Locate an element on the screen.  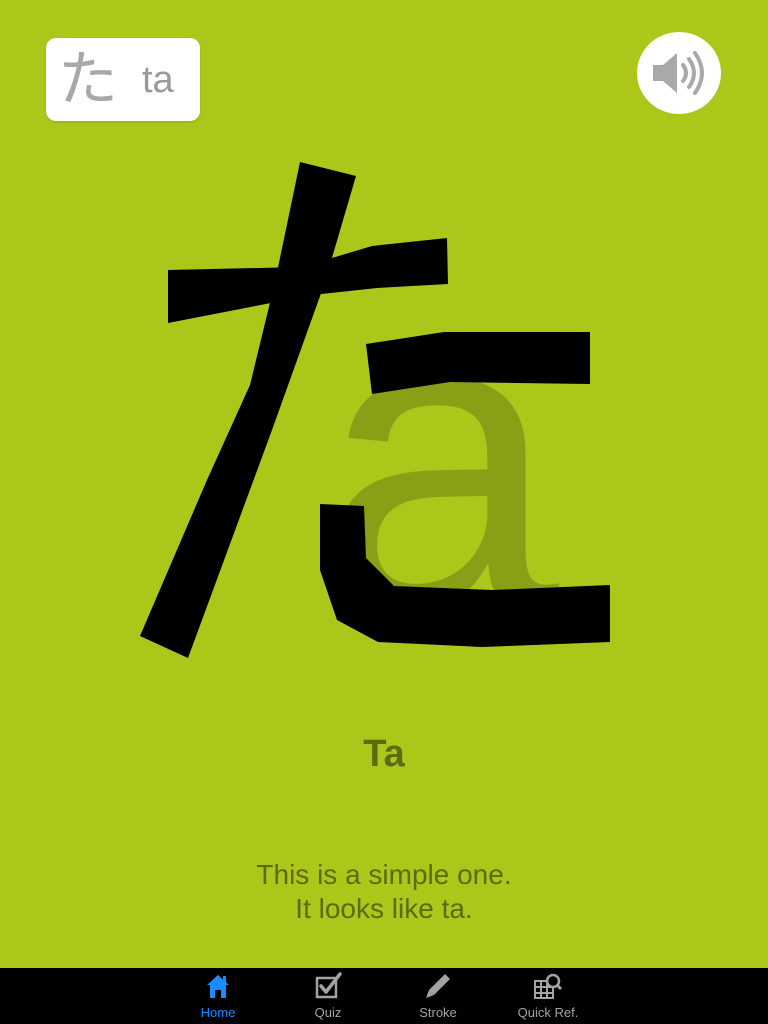
tab-bar: Home Quiz Stroke Quick Ref. is located at coordinates (384, 996).